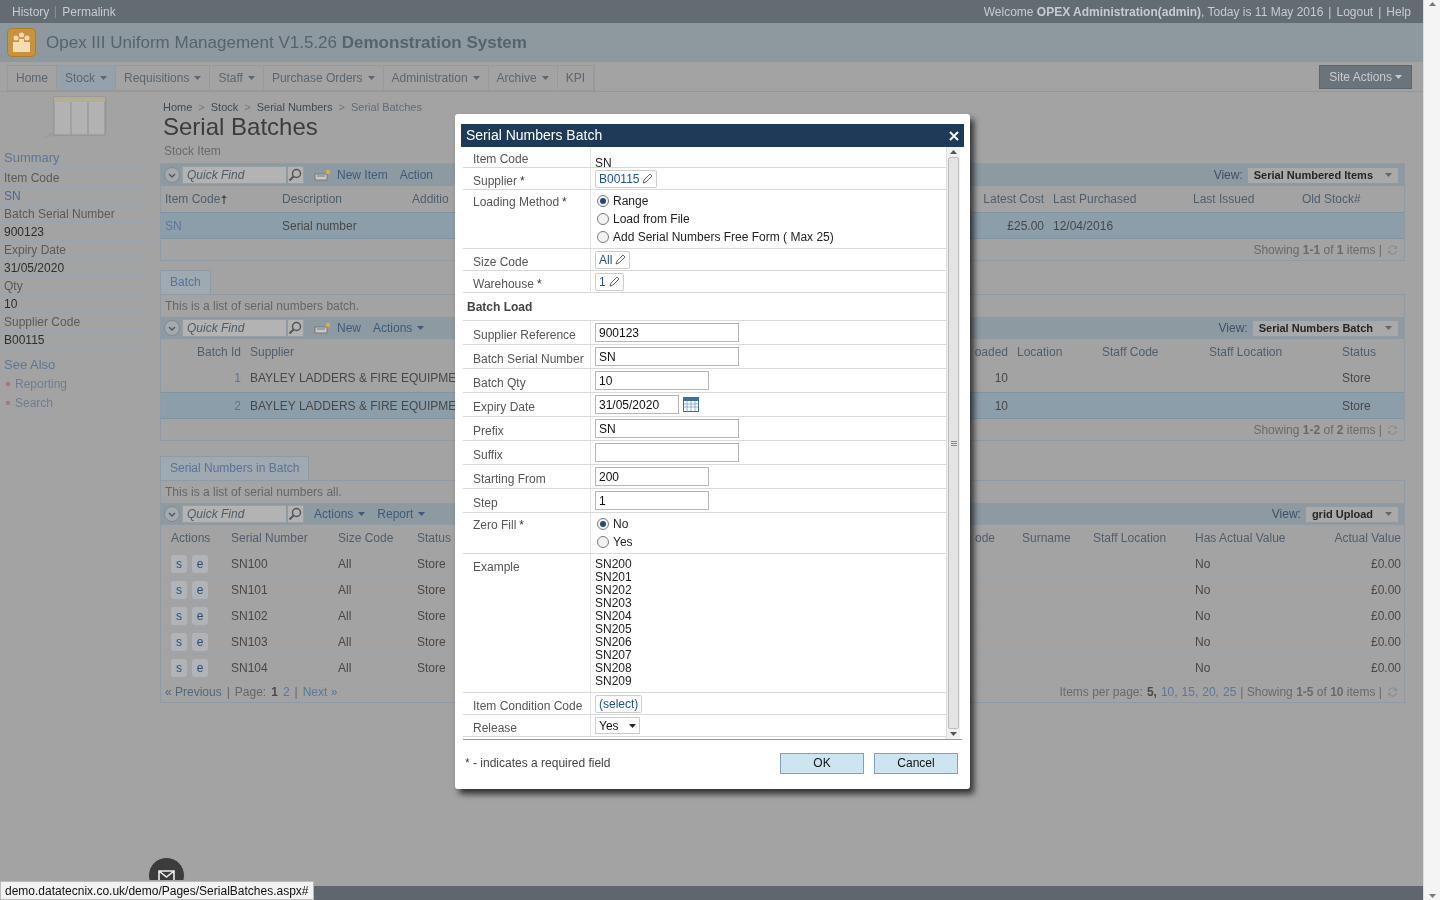  I want to click on section-title: Stock Item, so click(192, 151).